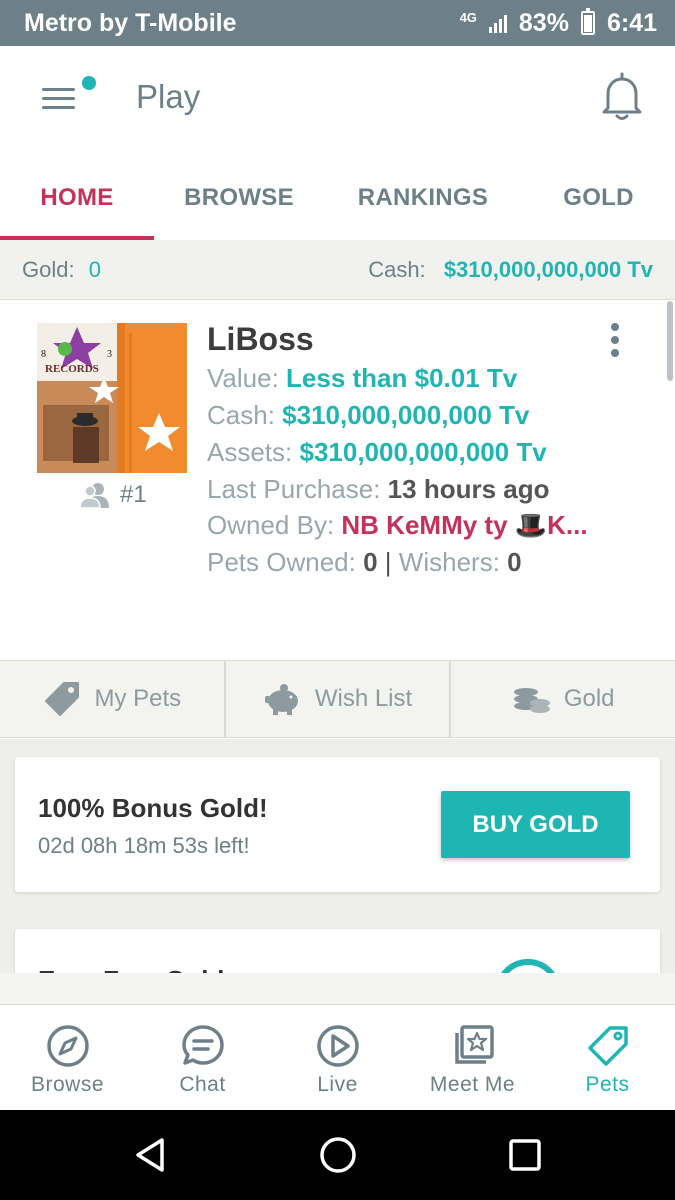  I want to click on avatar-logo-text: RECORDS, so click(72, 369).